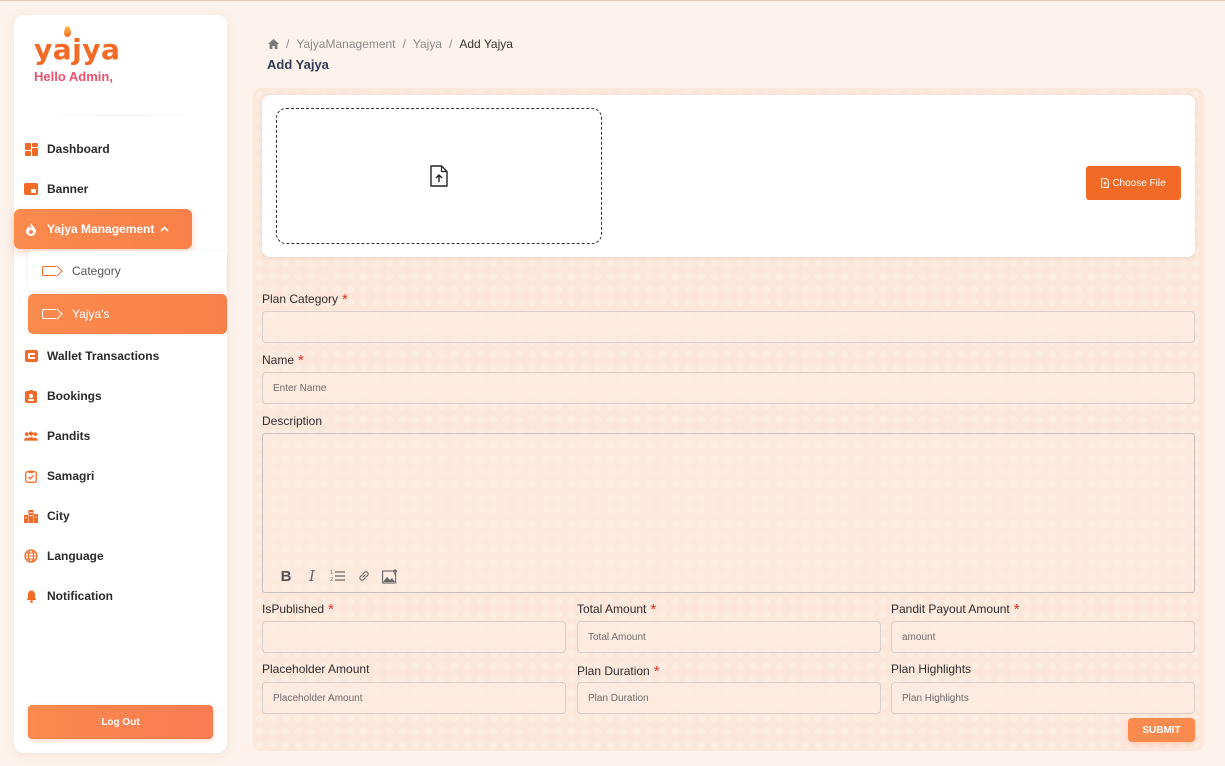  What do you see at coordinates (68, 189) in the screenshot?
I see `sidebar-item-label: Banner` at bounding box center [68, 189].